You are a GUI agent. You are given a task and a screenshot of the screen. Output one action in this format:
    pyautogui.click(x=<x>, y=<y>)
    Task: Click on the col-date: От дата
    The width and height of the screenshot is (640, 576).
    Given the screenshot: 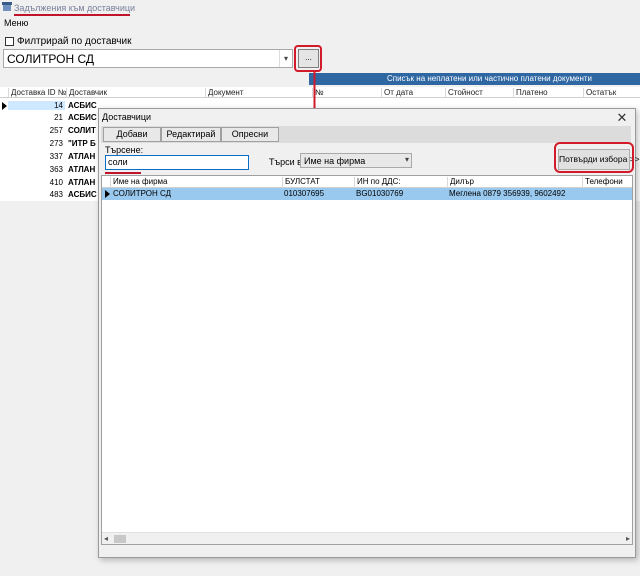 What is the action you would take?
    pyautogui.click(x=397, y=93)
    